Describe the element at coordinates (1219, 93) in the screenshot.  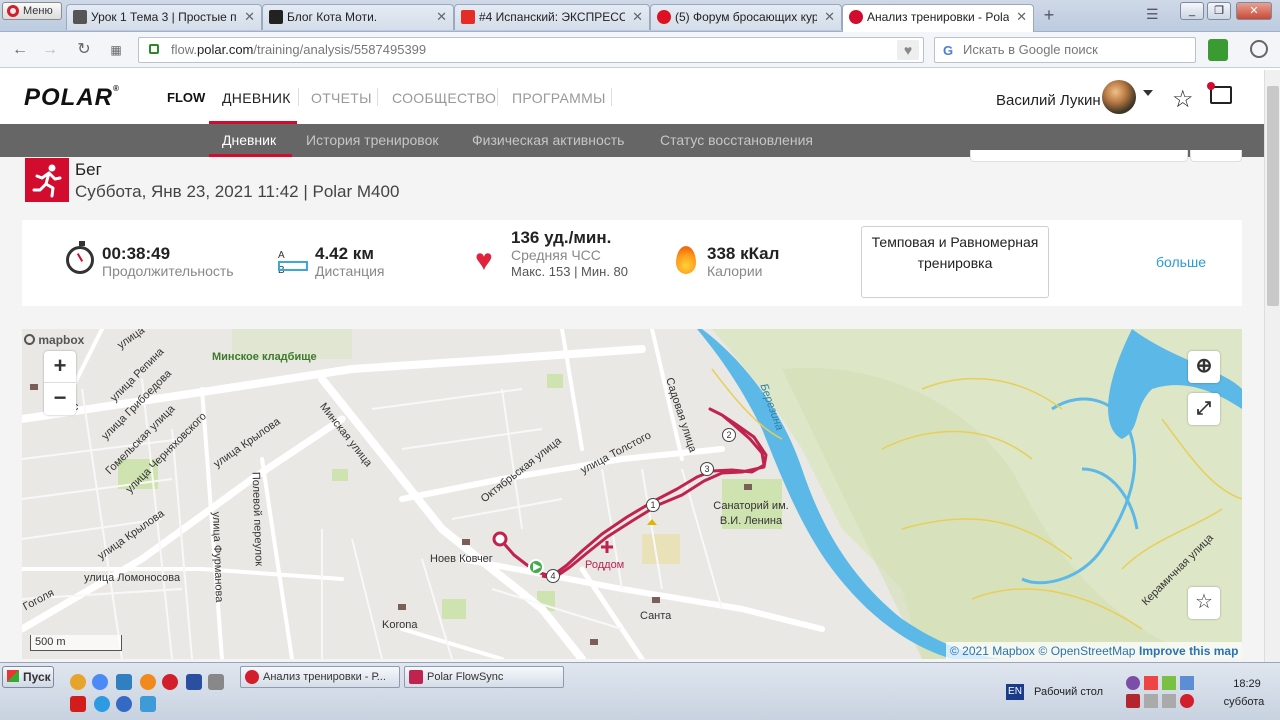
I see `notifications-icon` at that location.